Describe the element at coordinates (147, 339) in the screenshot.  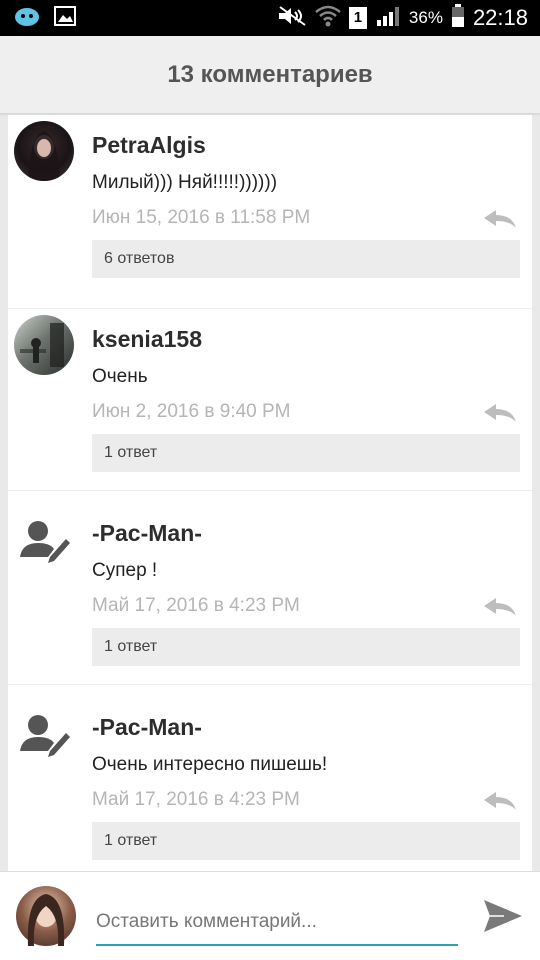
I see `comment-author: ksenia158` at that location.